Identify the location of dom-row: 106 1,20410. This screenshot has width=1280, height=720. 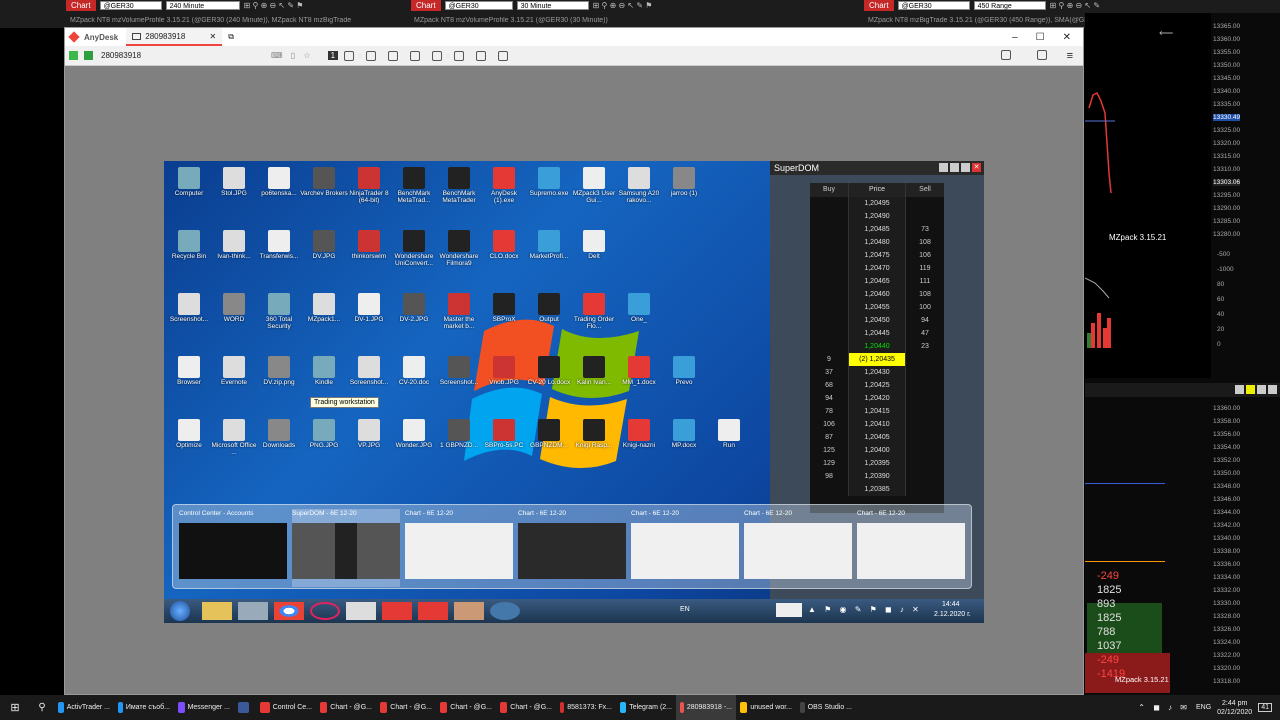
(877, 424).